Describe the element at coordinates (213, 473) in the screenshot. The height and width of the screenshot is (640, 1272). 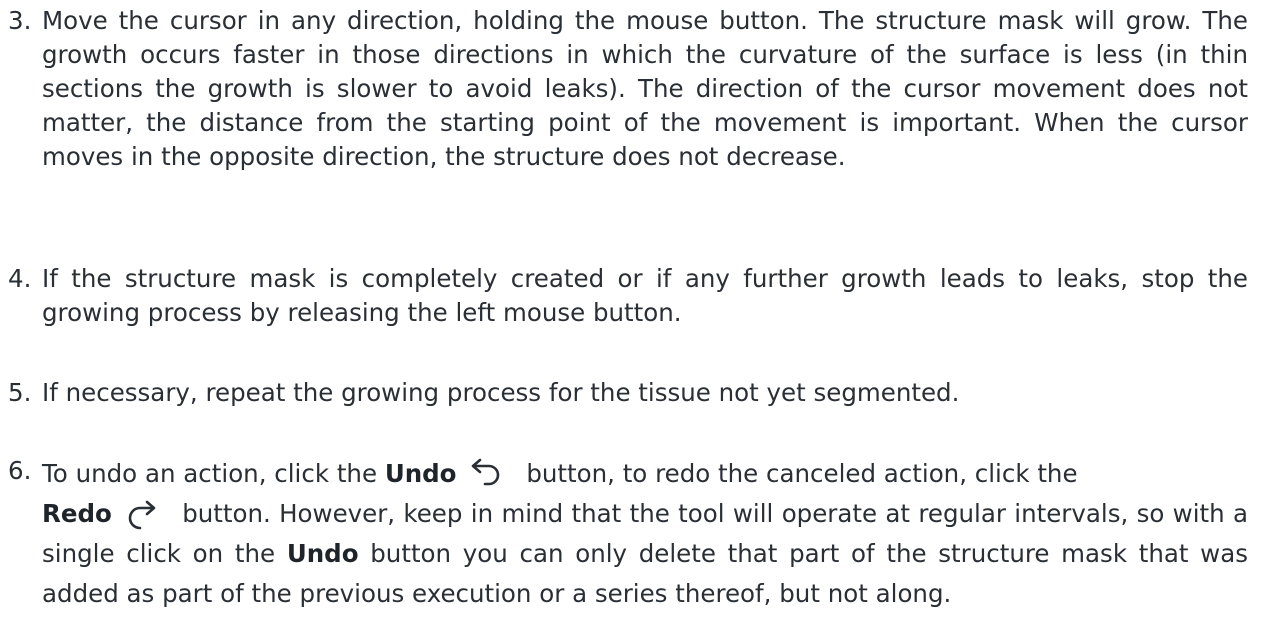
I see `step-text-segment: To undo an action, click the` at that location.